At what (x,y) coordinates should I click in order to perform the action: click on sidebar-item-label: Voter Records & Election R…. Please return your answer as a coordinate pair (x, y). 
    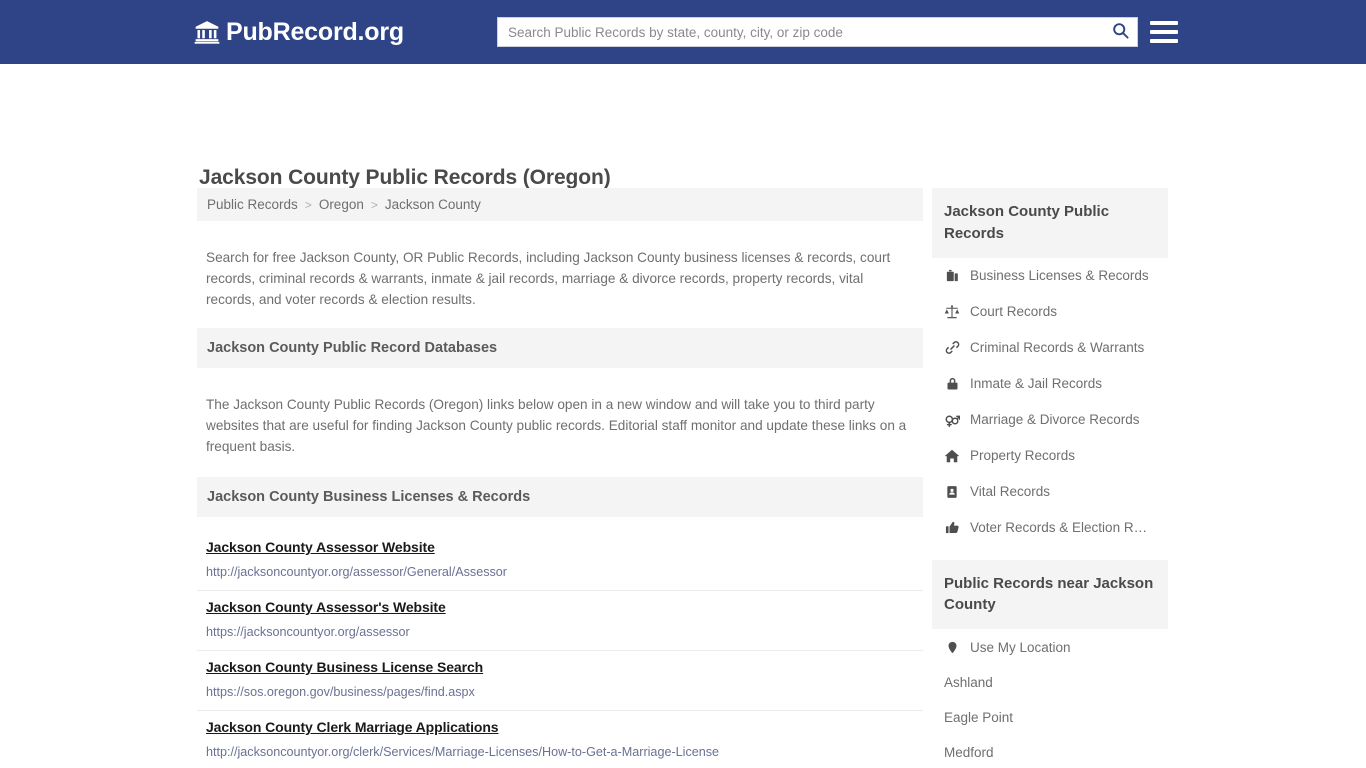
    Looking at the image, I should click on (1059, 527).